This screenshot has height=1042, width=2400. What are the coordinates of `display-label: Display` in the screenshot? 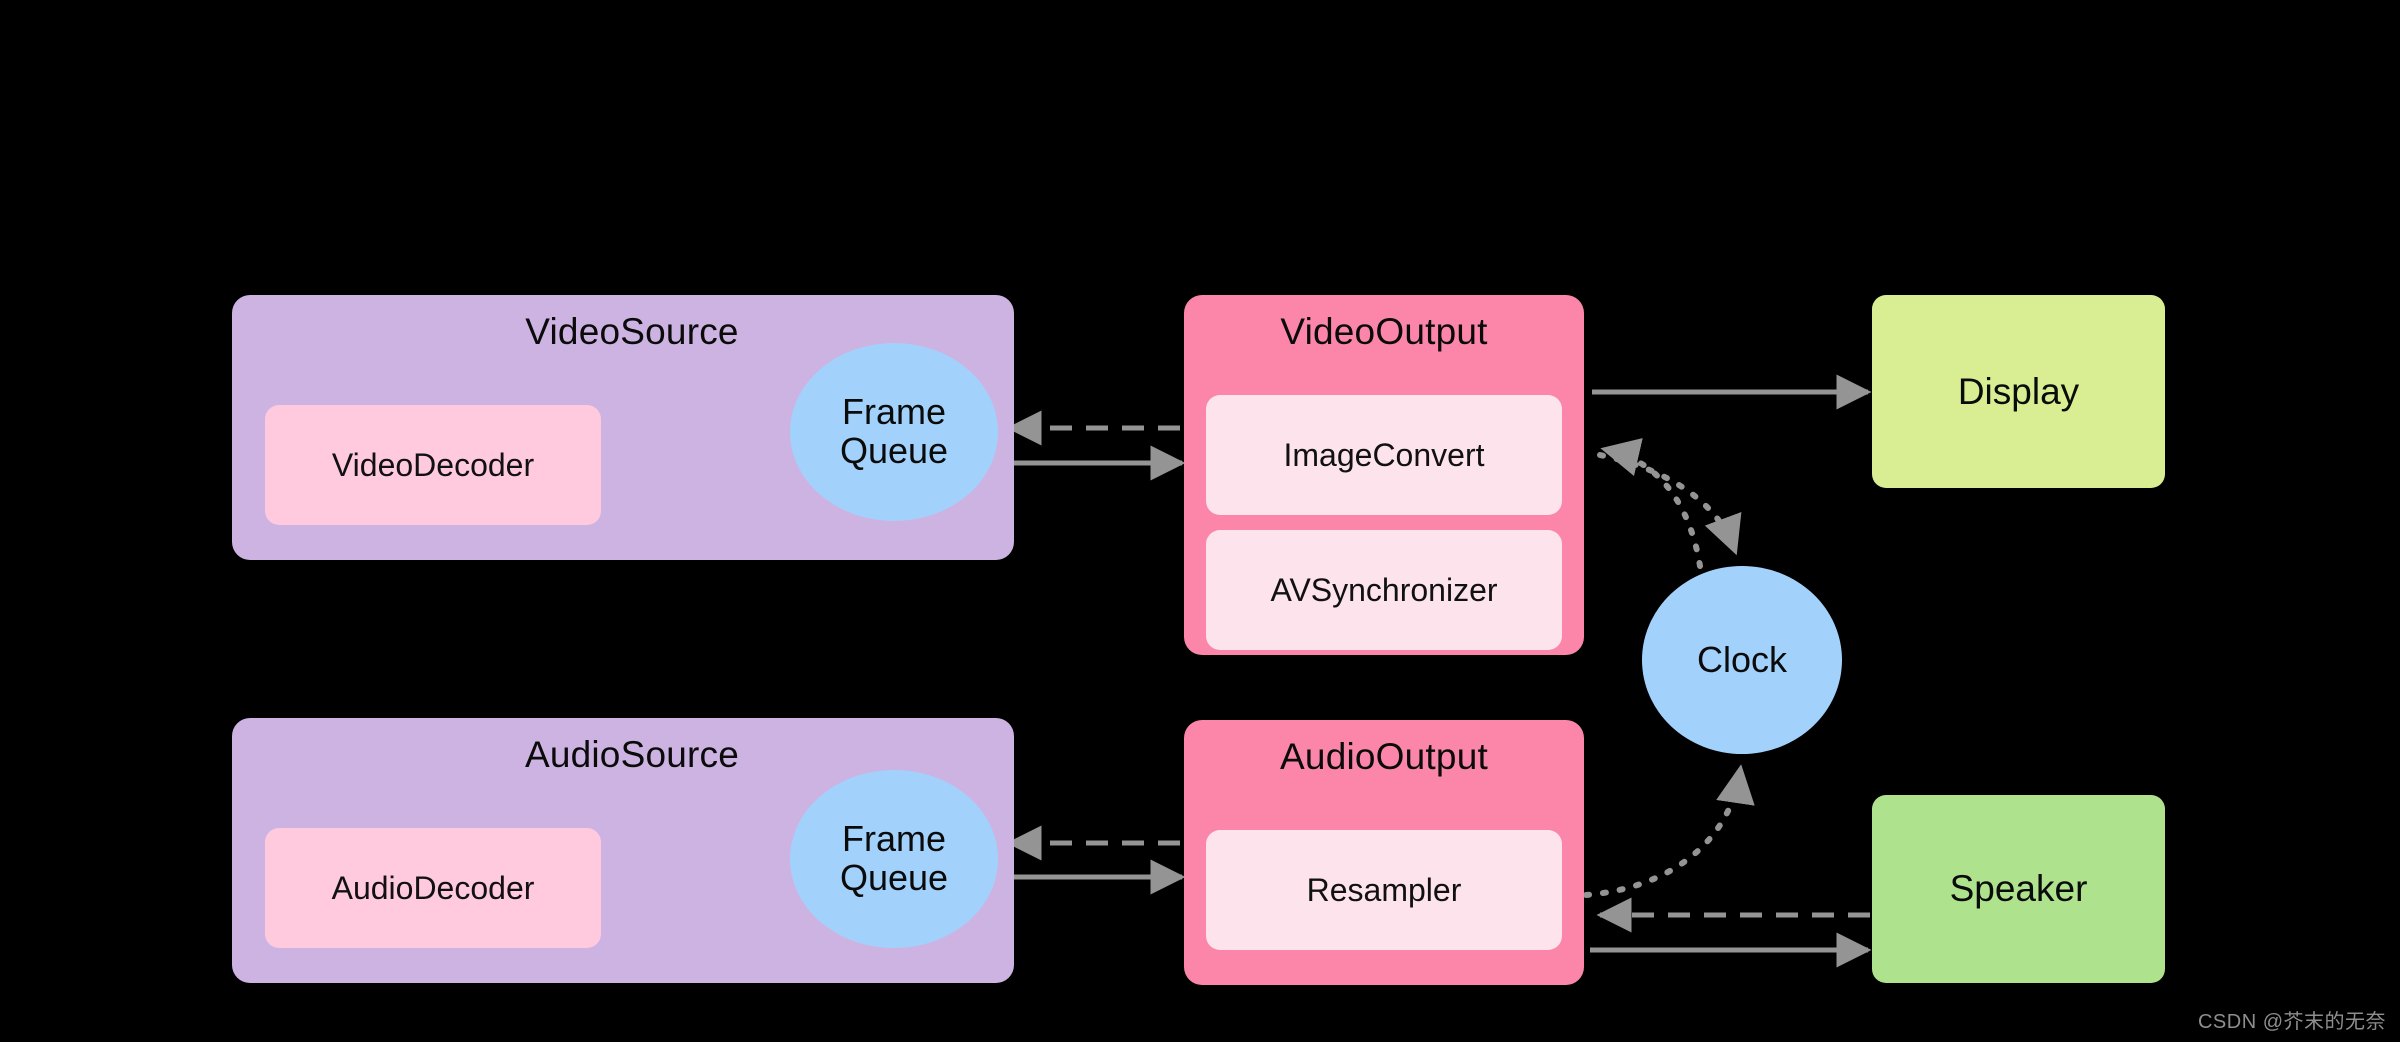 It's located at (2018, 391).